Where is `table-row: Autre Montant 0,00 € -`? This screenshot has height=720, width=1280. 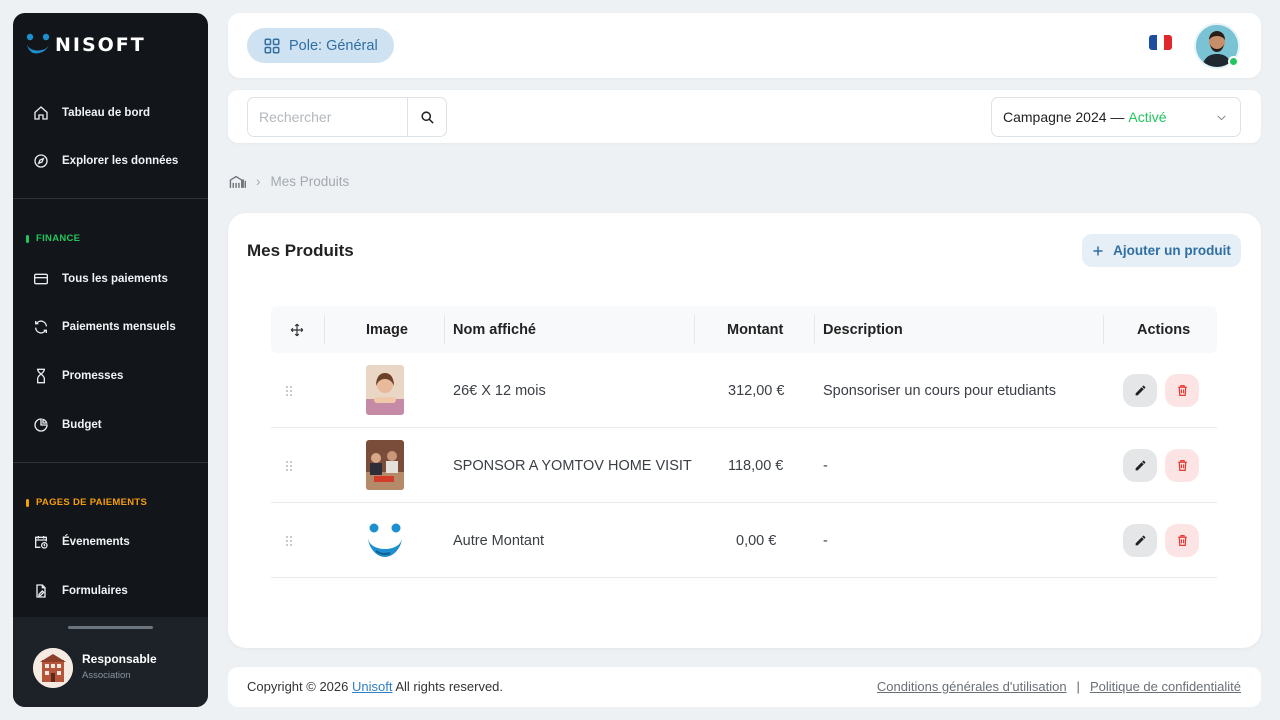
table-row: Autre Montant 0,00 € - is located at coordinates (744, 540).